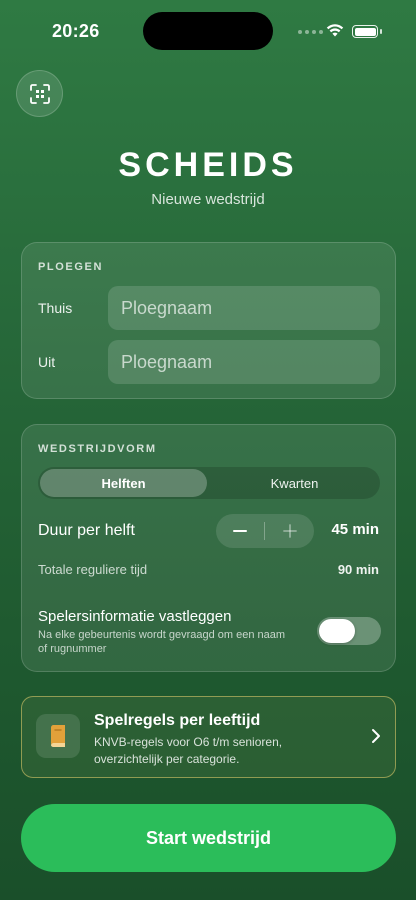 Image resolution: width=416 pixels, height=900 pixels. I want to click on book-icon, so click(58, 736).